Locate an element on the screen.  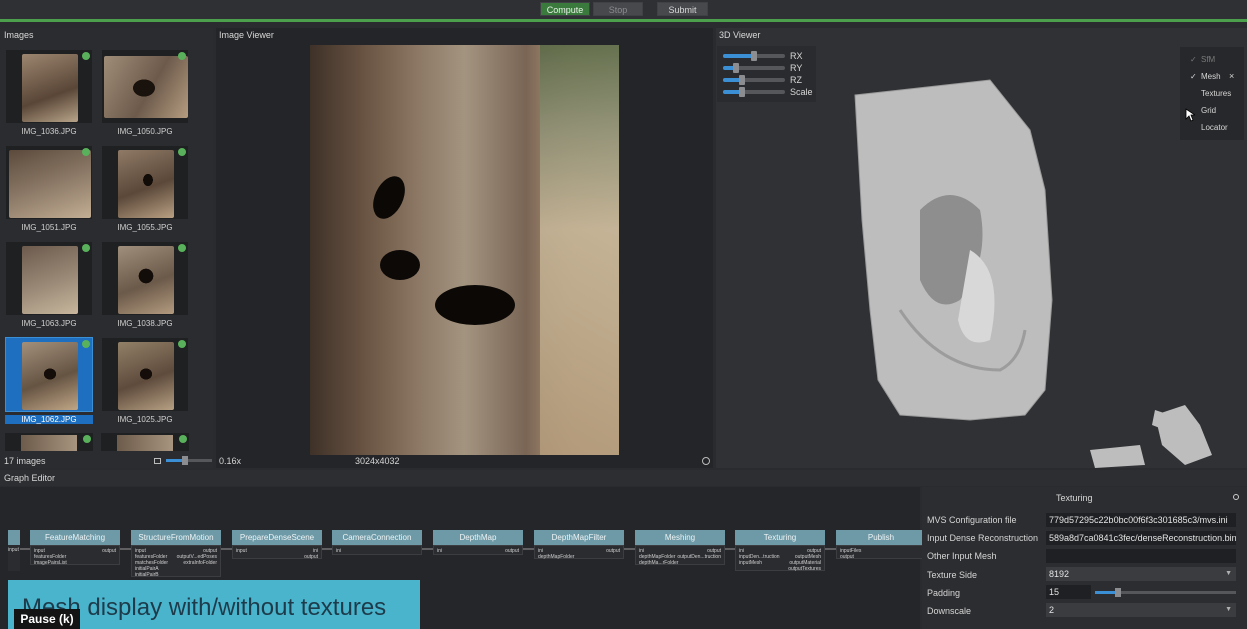
select-value: 2 is located at coordinates (1052, 610).